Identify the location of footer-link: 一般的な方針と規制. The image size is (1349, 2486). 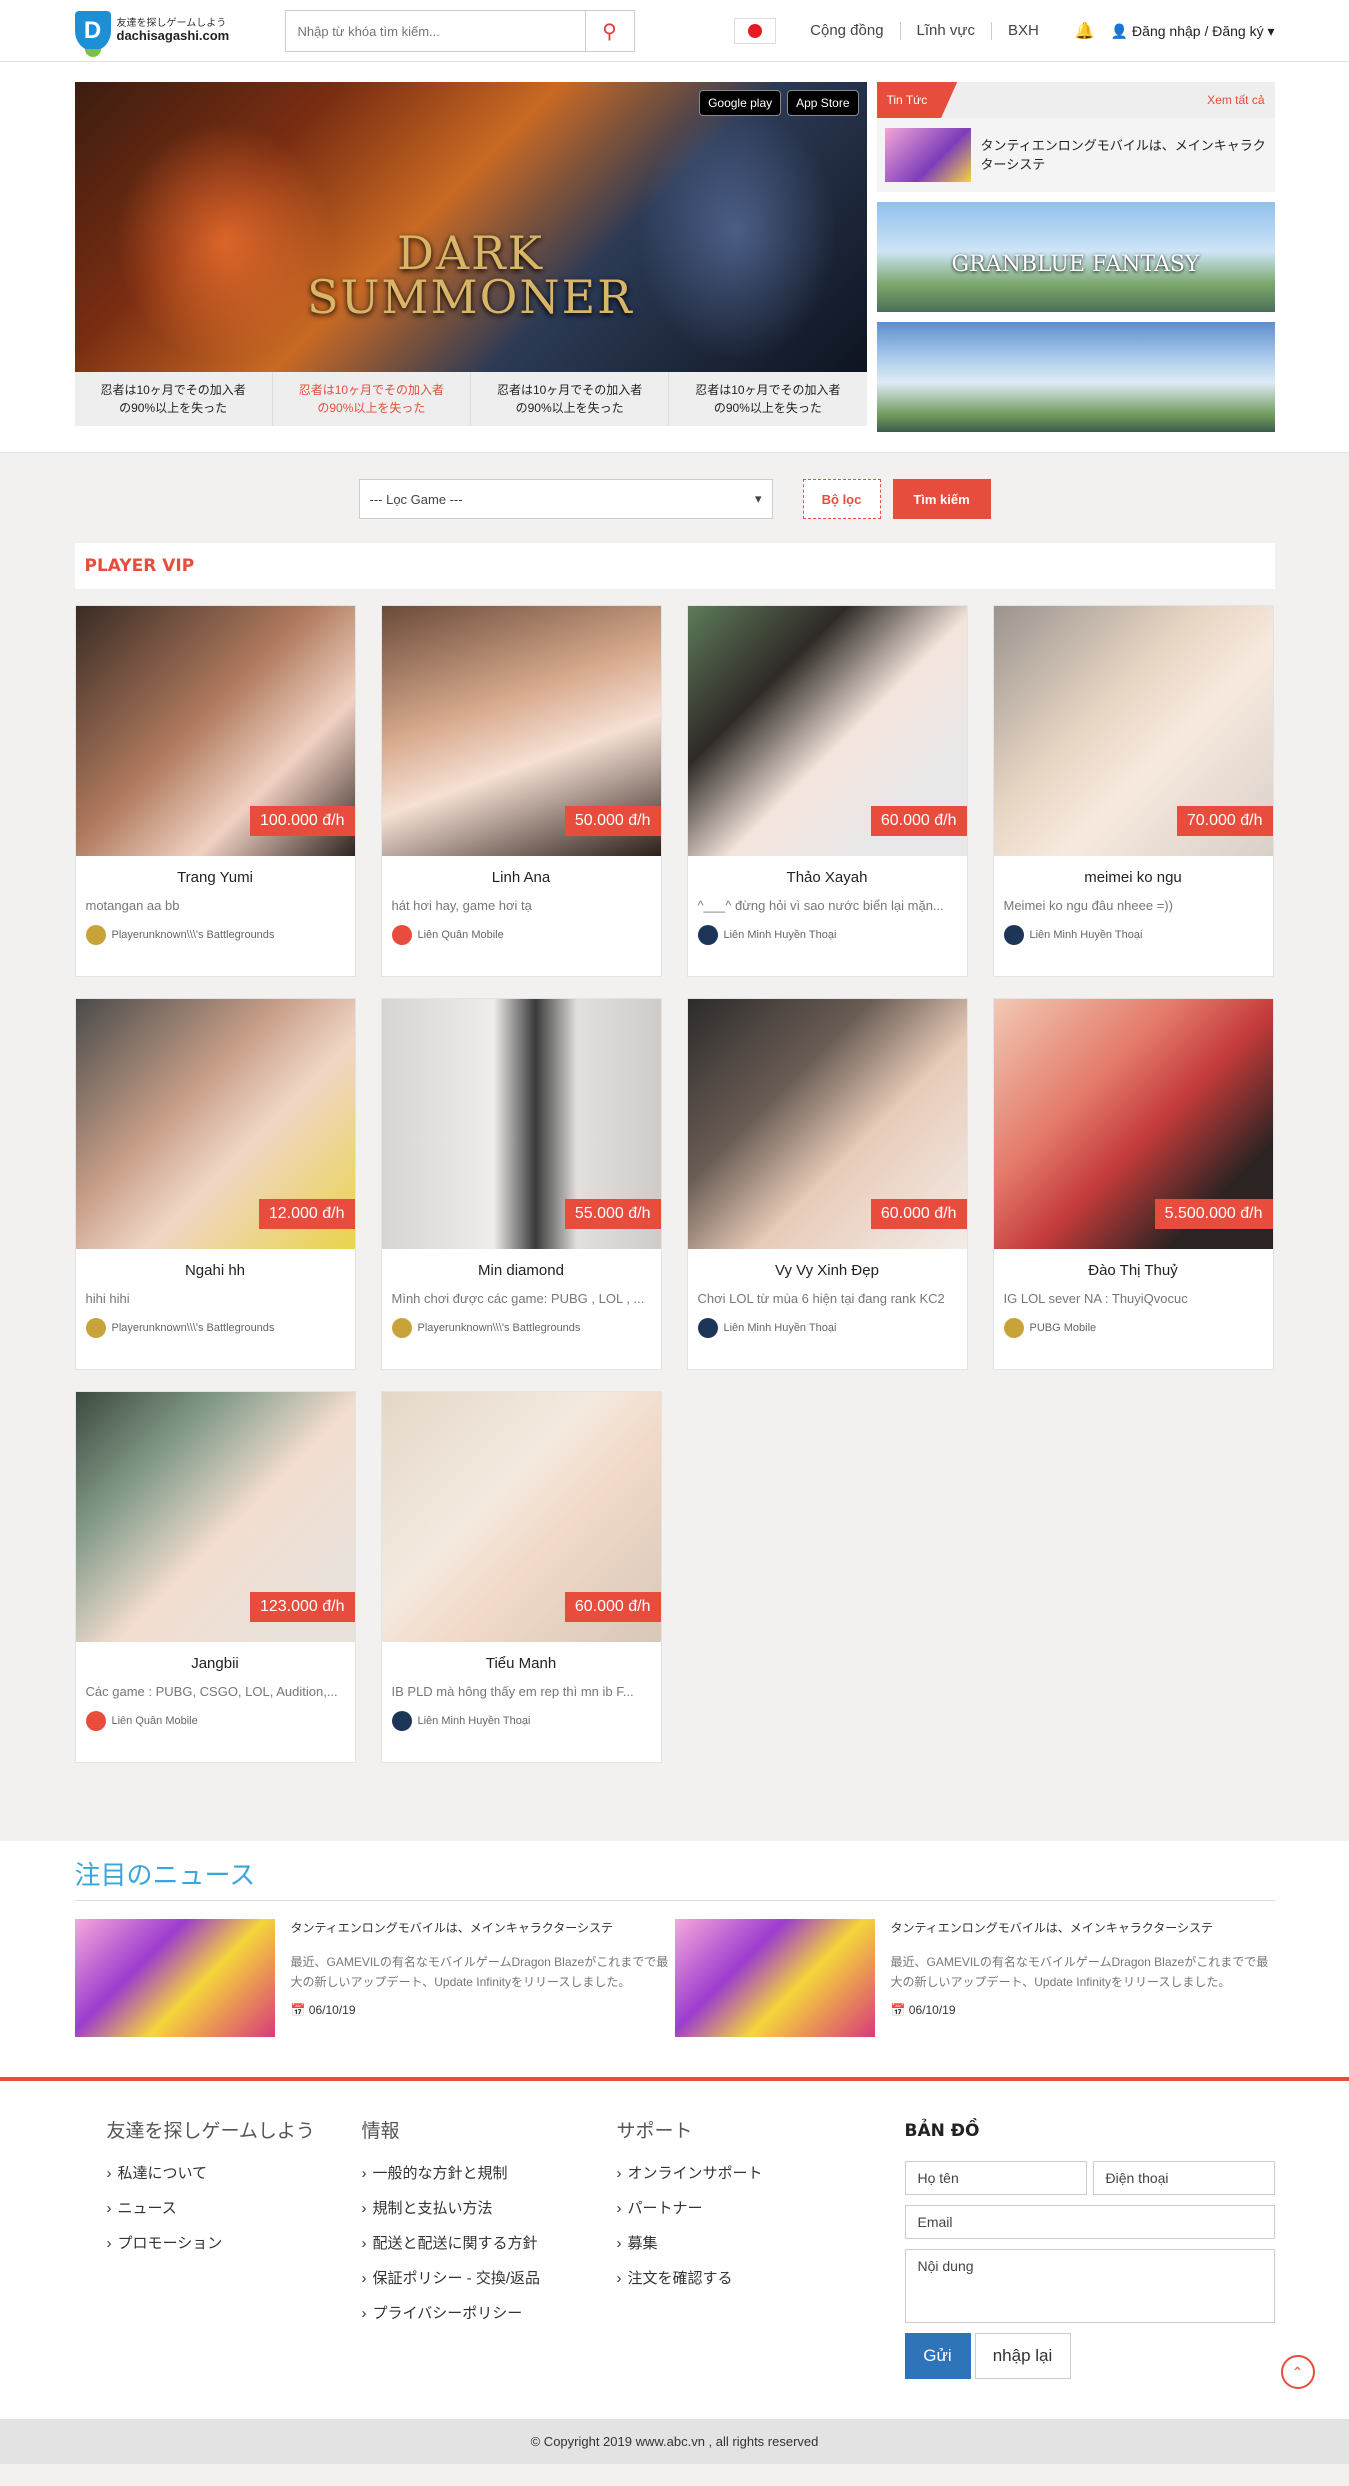
(473, 2172).